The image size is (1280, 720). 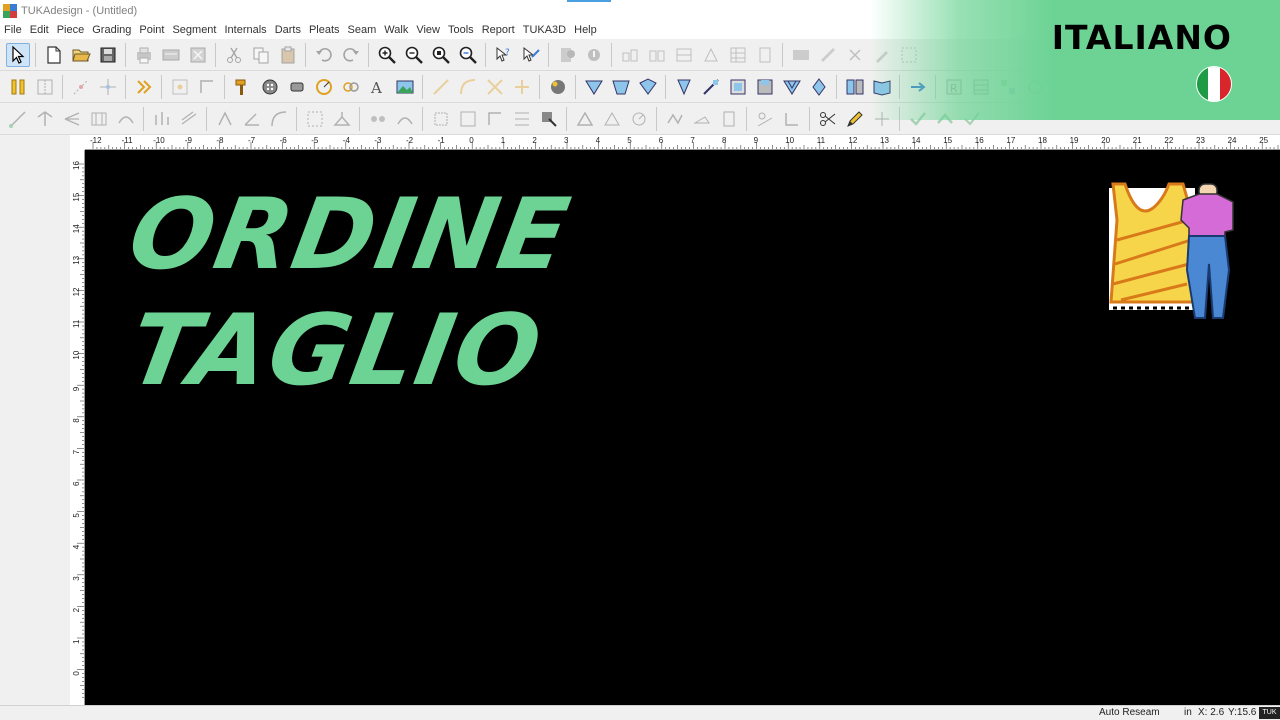 I want to click on piece-info-icon, so click(x=567, y=55).